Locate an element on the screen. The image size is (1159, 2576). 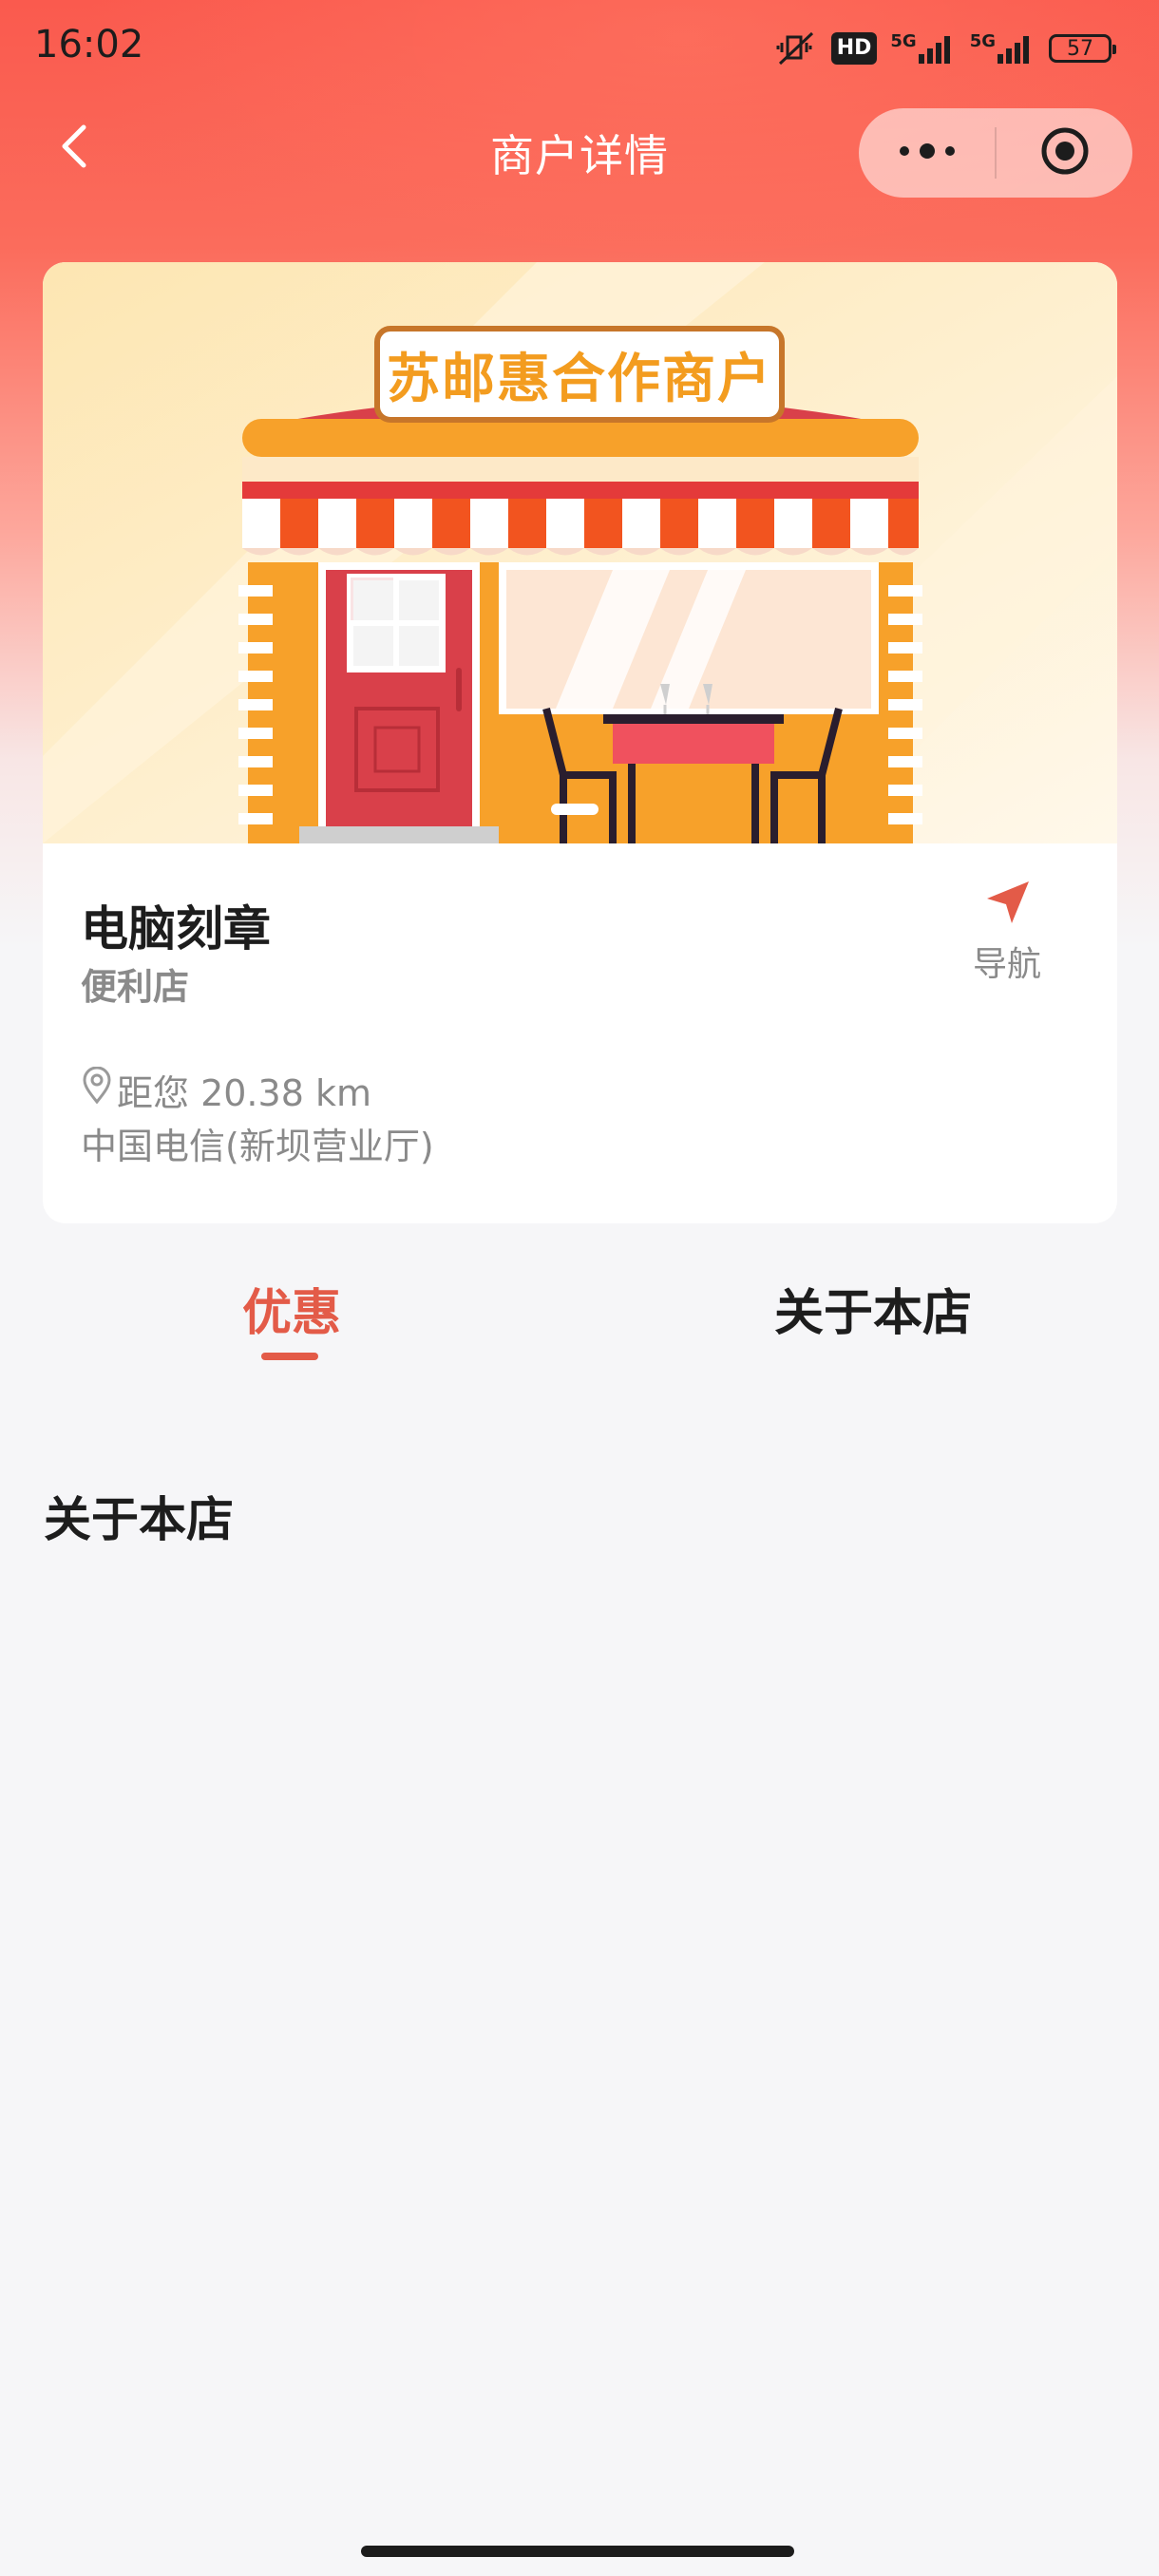
status-bar: 16:02 HD 5G 5G 57 is located at coordinates (579, 47).